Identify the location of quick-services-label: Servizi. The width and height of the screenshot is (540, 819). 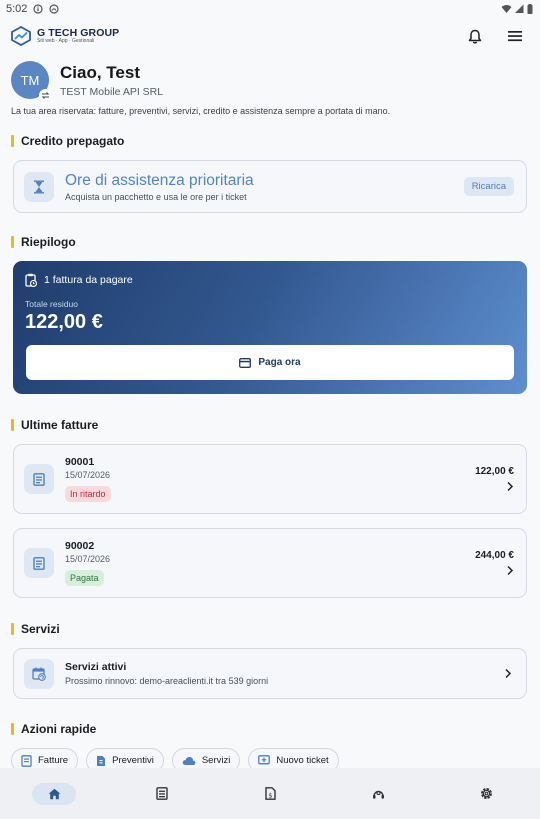
(216, 760).